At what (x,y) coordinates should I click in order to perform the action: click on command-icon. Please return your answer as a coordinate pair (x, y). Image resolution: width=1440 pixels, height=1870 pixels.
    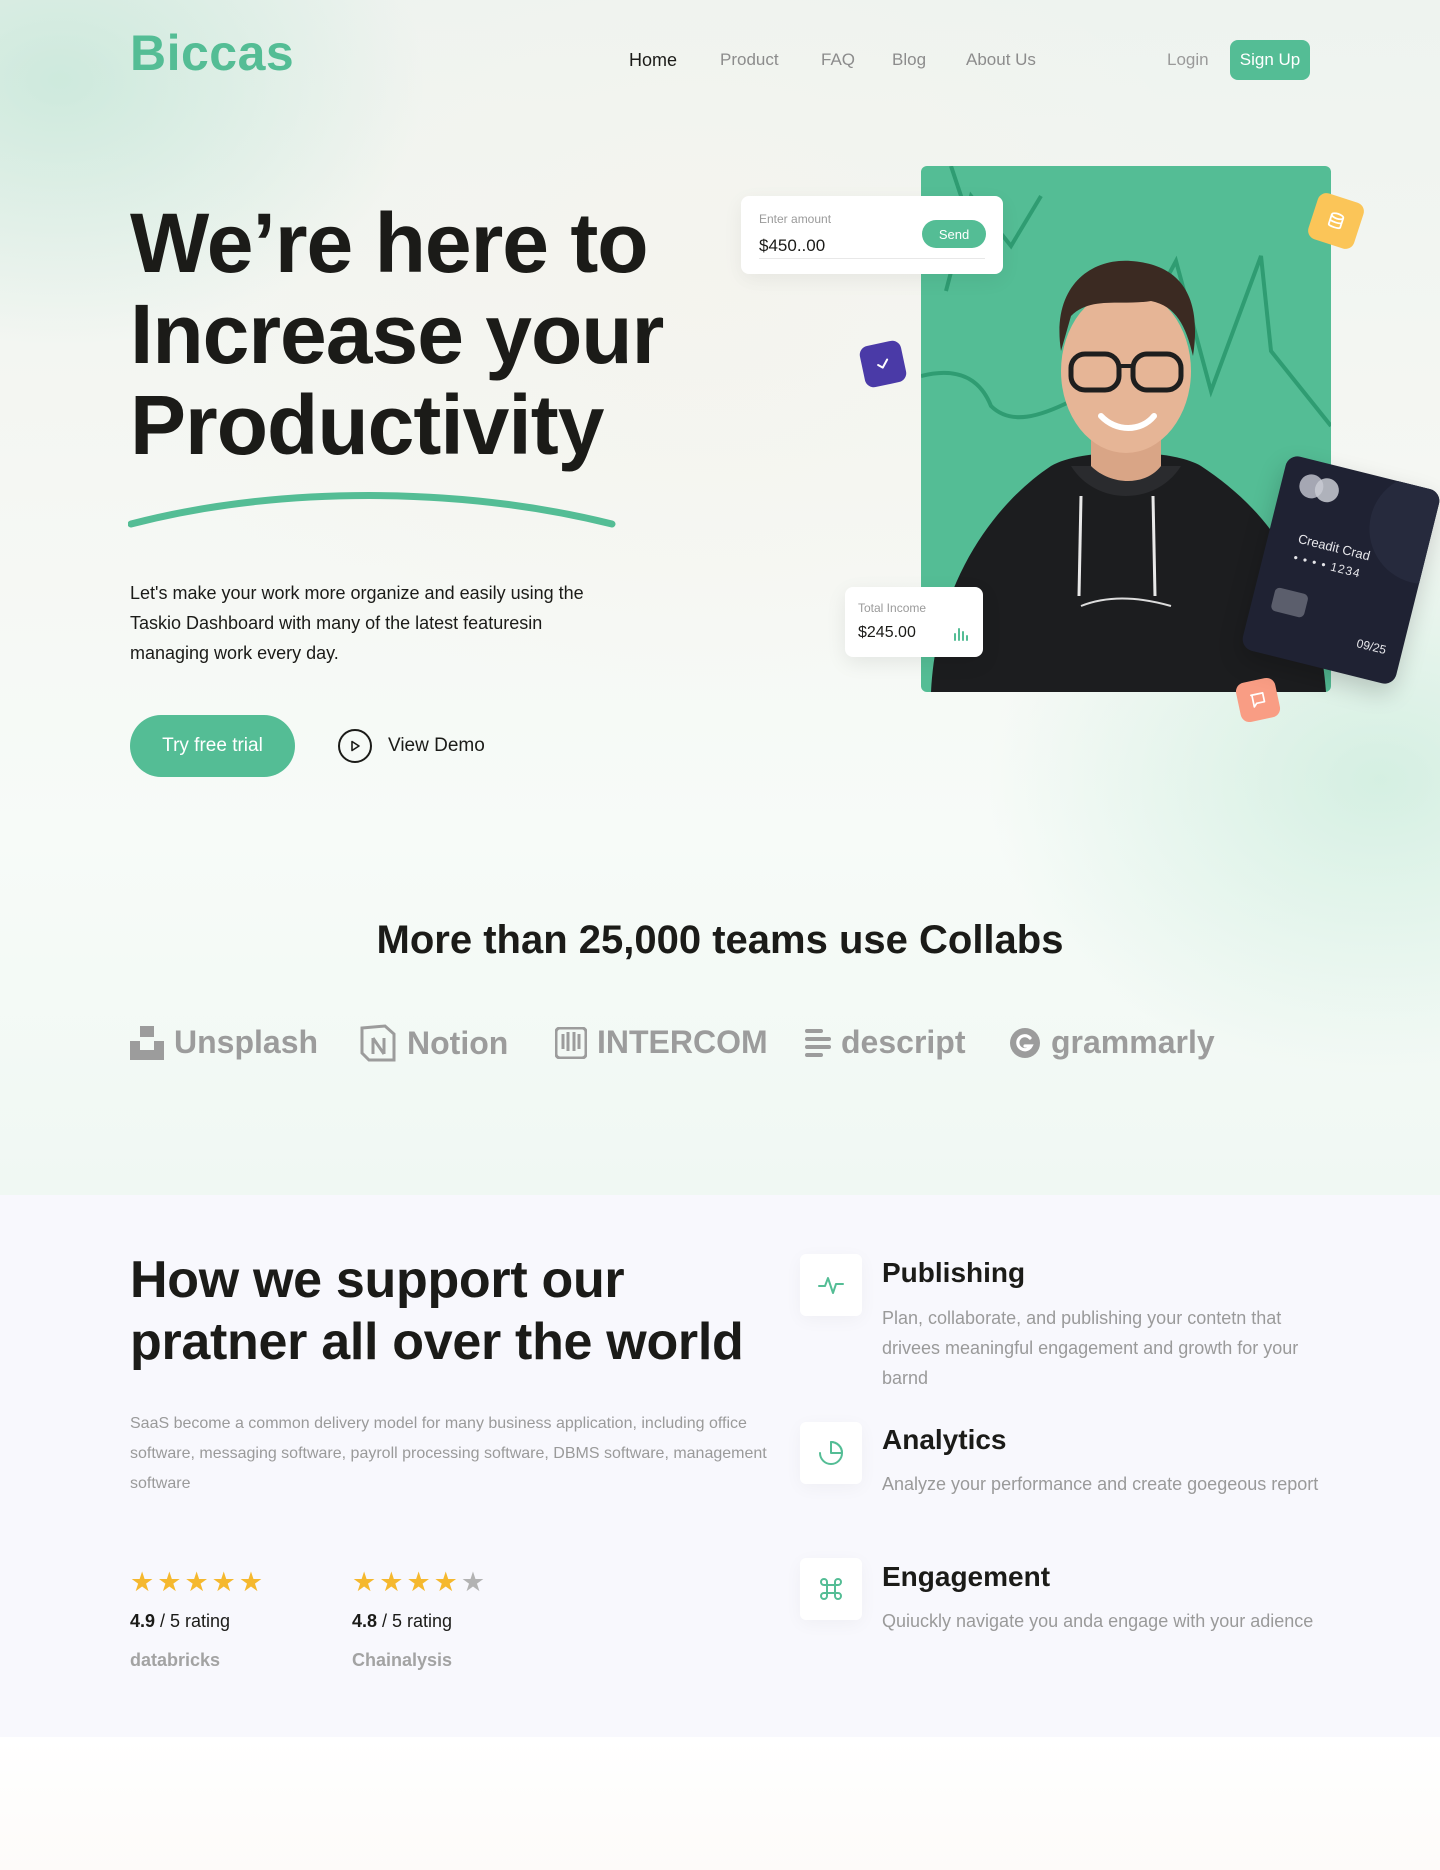
    Looking at the image, I should click on (831, 1589).